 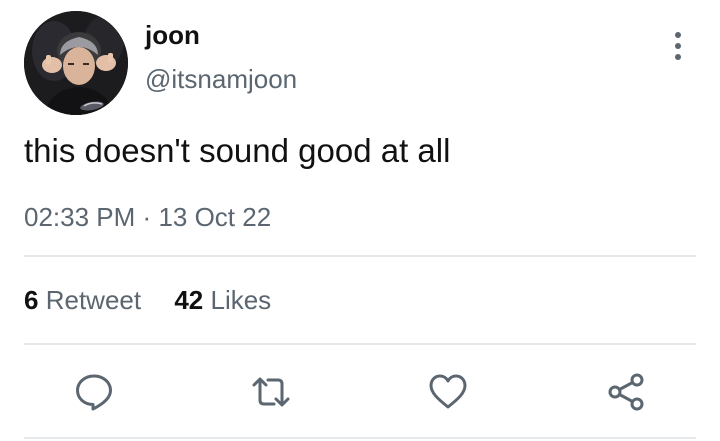 I want to click on tweet-date: 13 Oct 22, so click(x=215, y=217).